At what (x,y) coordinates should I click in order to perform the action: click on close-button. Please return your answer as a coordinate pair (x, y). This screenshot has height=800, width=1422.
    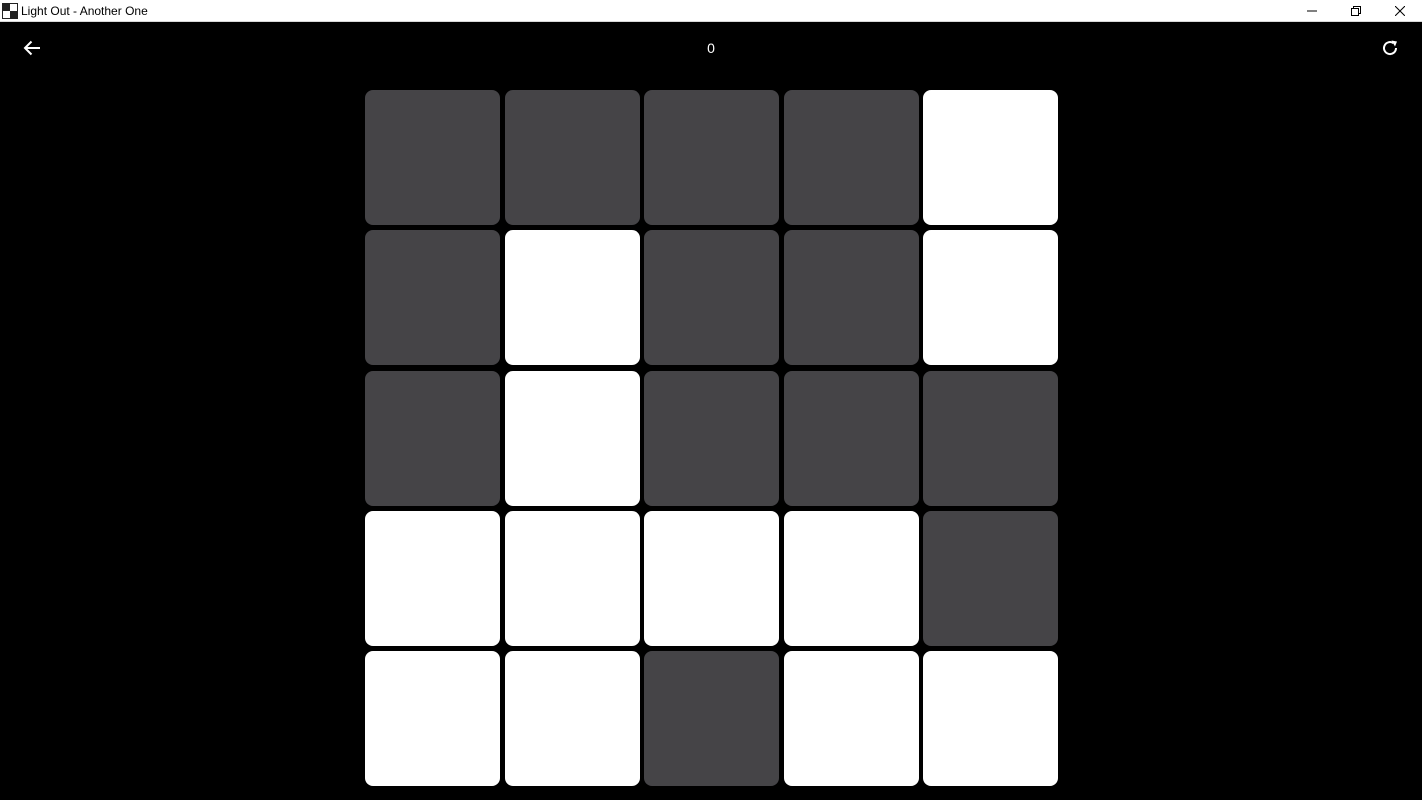
    Looking at the image, I should click on (1400, 11).